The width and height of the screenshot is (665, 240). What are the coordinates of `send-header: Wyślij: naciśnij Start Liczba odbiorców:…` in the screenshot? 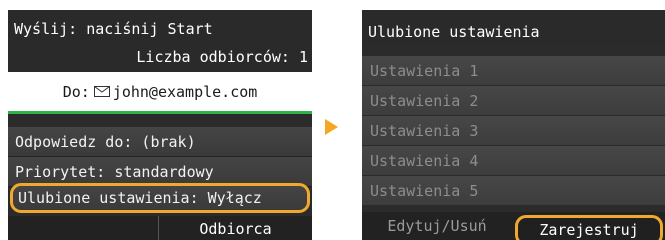 It's located at (160, 41).